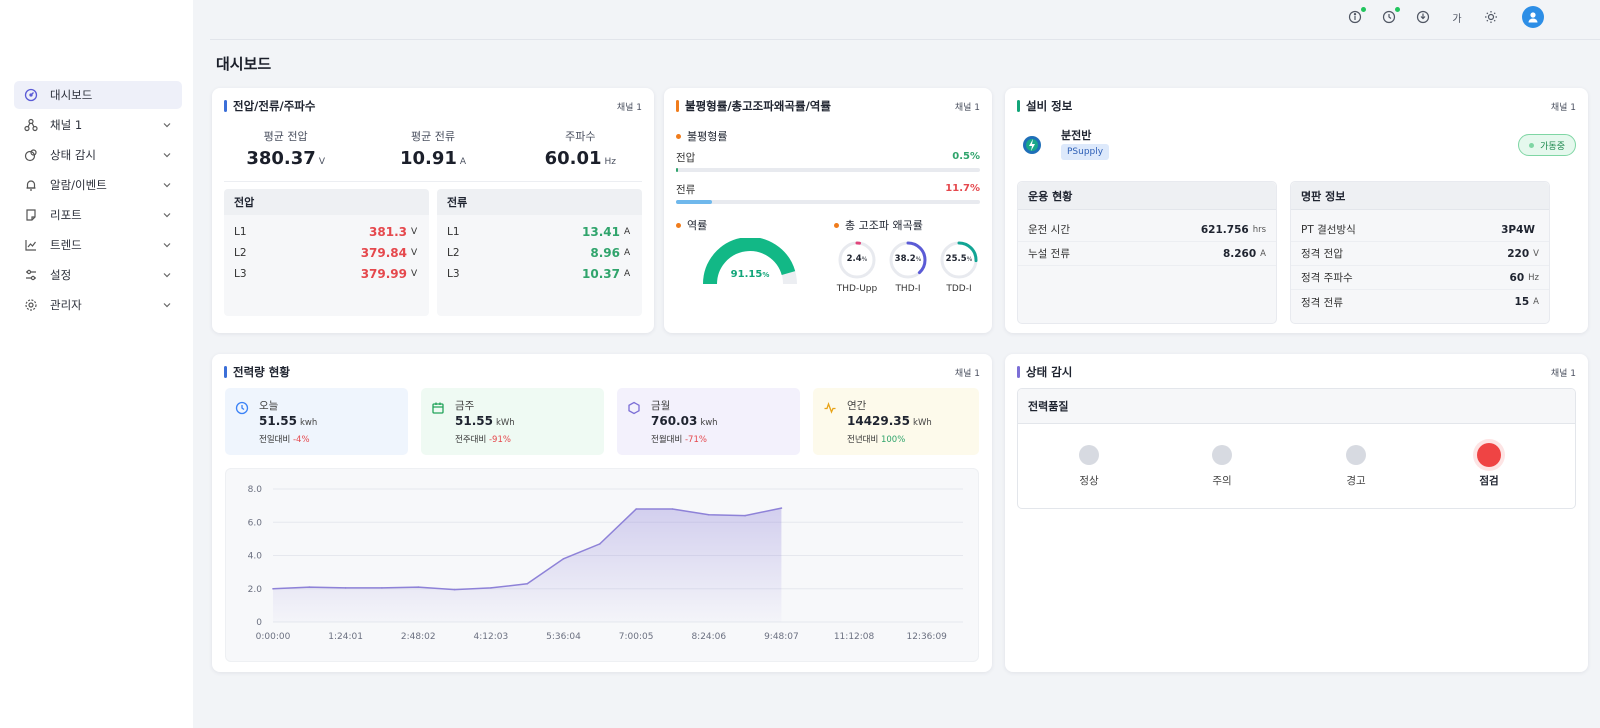 The height and width of the screenshot is (728, 1600). Describe the element at coordinates (269, 406) in the screenshot. I see `kpi-label: 오늘` at that location.